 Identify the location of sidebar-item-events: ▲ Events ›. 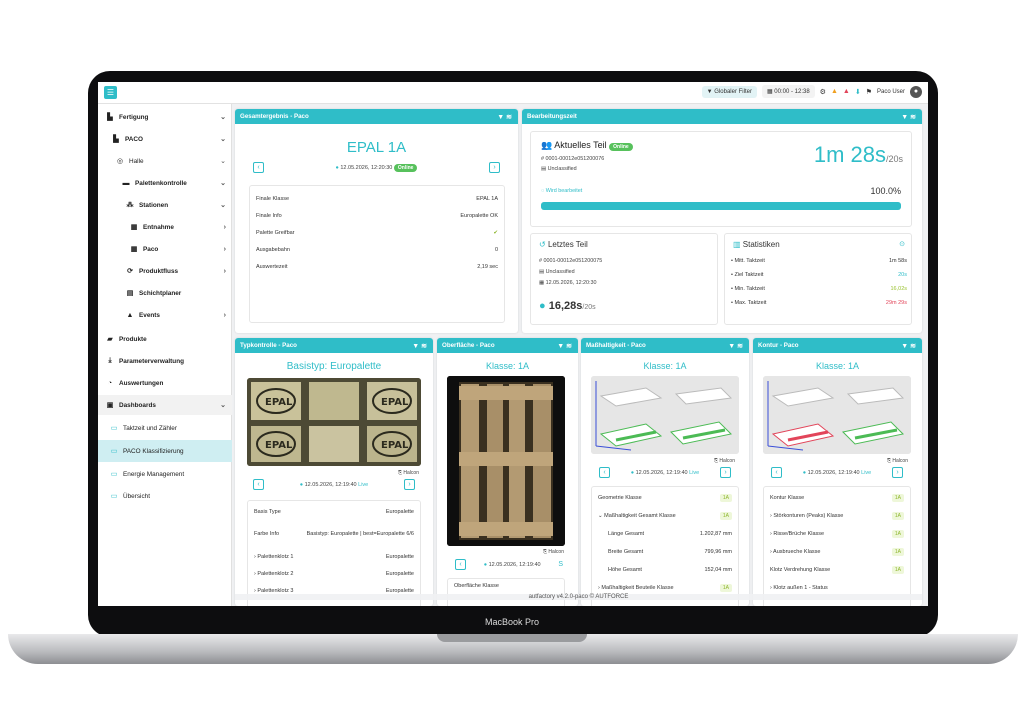
(165, 315).